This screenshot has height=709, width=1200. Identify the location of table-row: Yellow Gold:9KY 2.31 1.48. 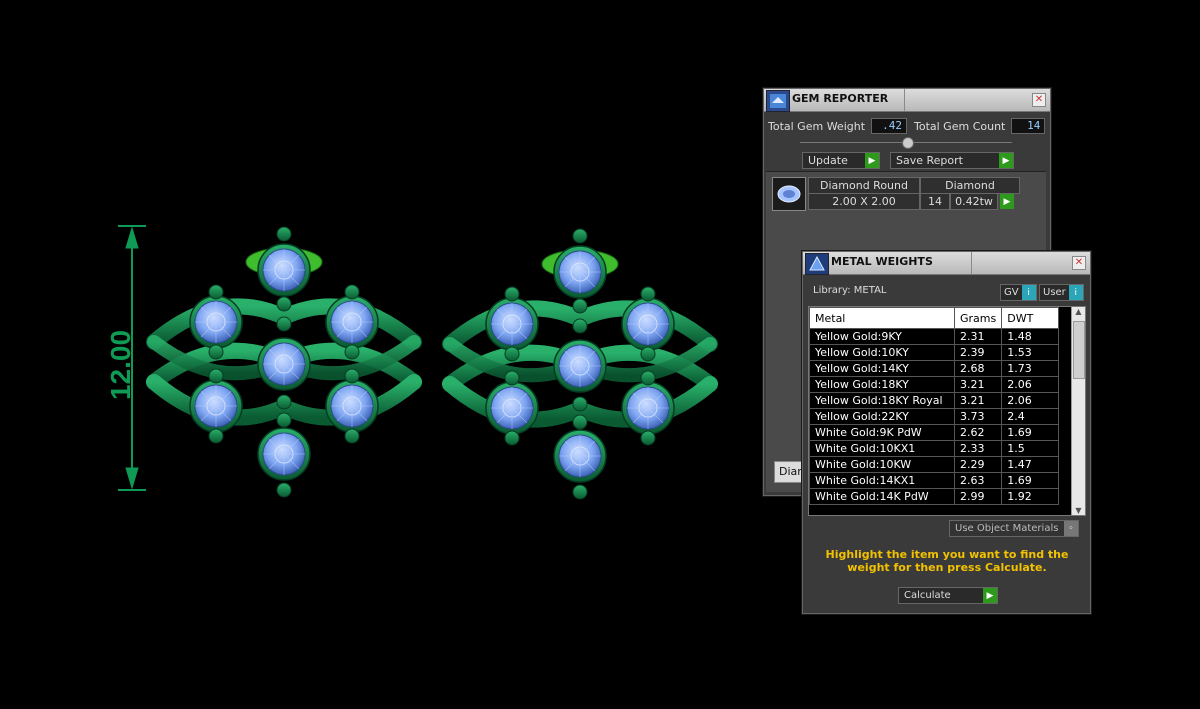
(934, 336).